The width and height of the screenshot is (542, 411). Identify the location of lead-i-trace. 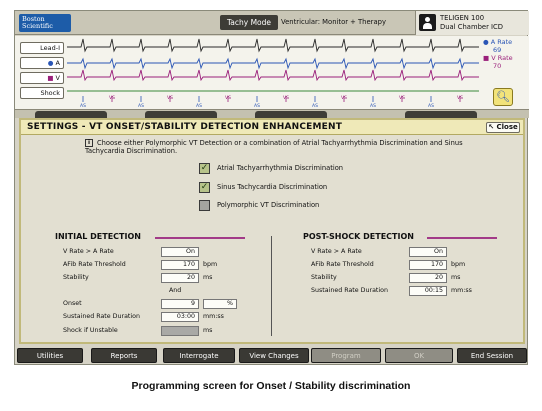
(273, 45).